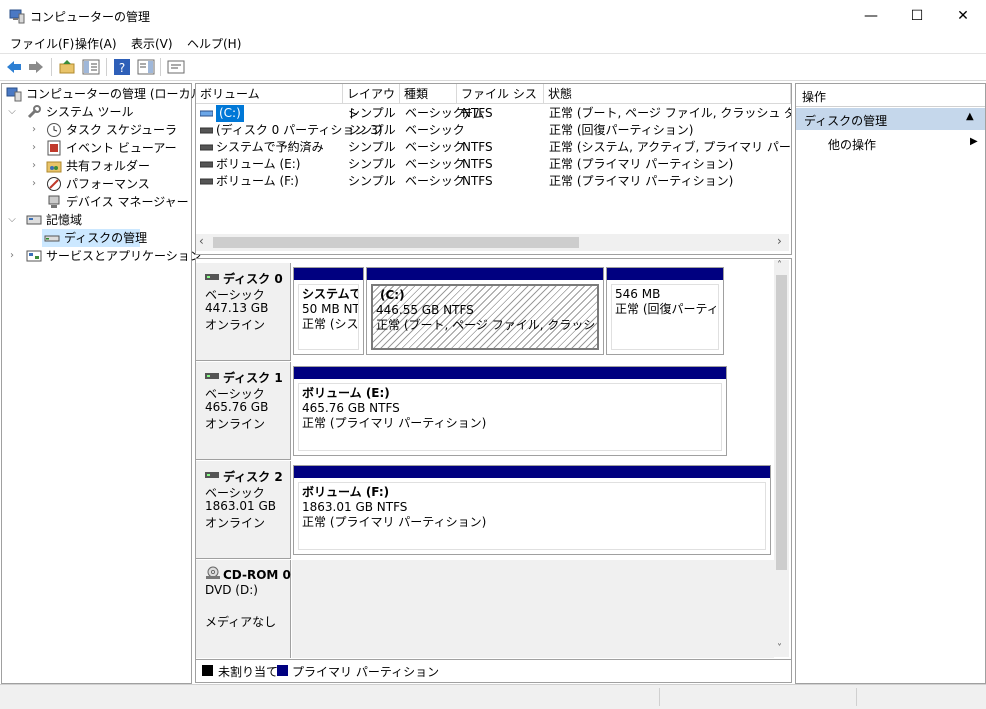 The width and height of the screenshot is (986, 709). What do you see at coordinates (779, 241) in the screenshot?
I see `scroll-right-arrow-icon: ›` at bounding box center [779, 241].